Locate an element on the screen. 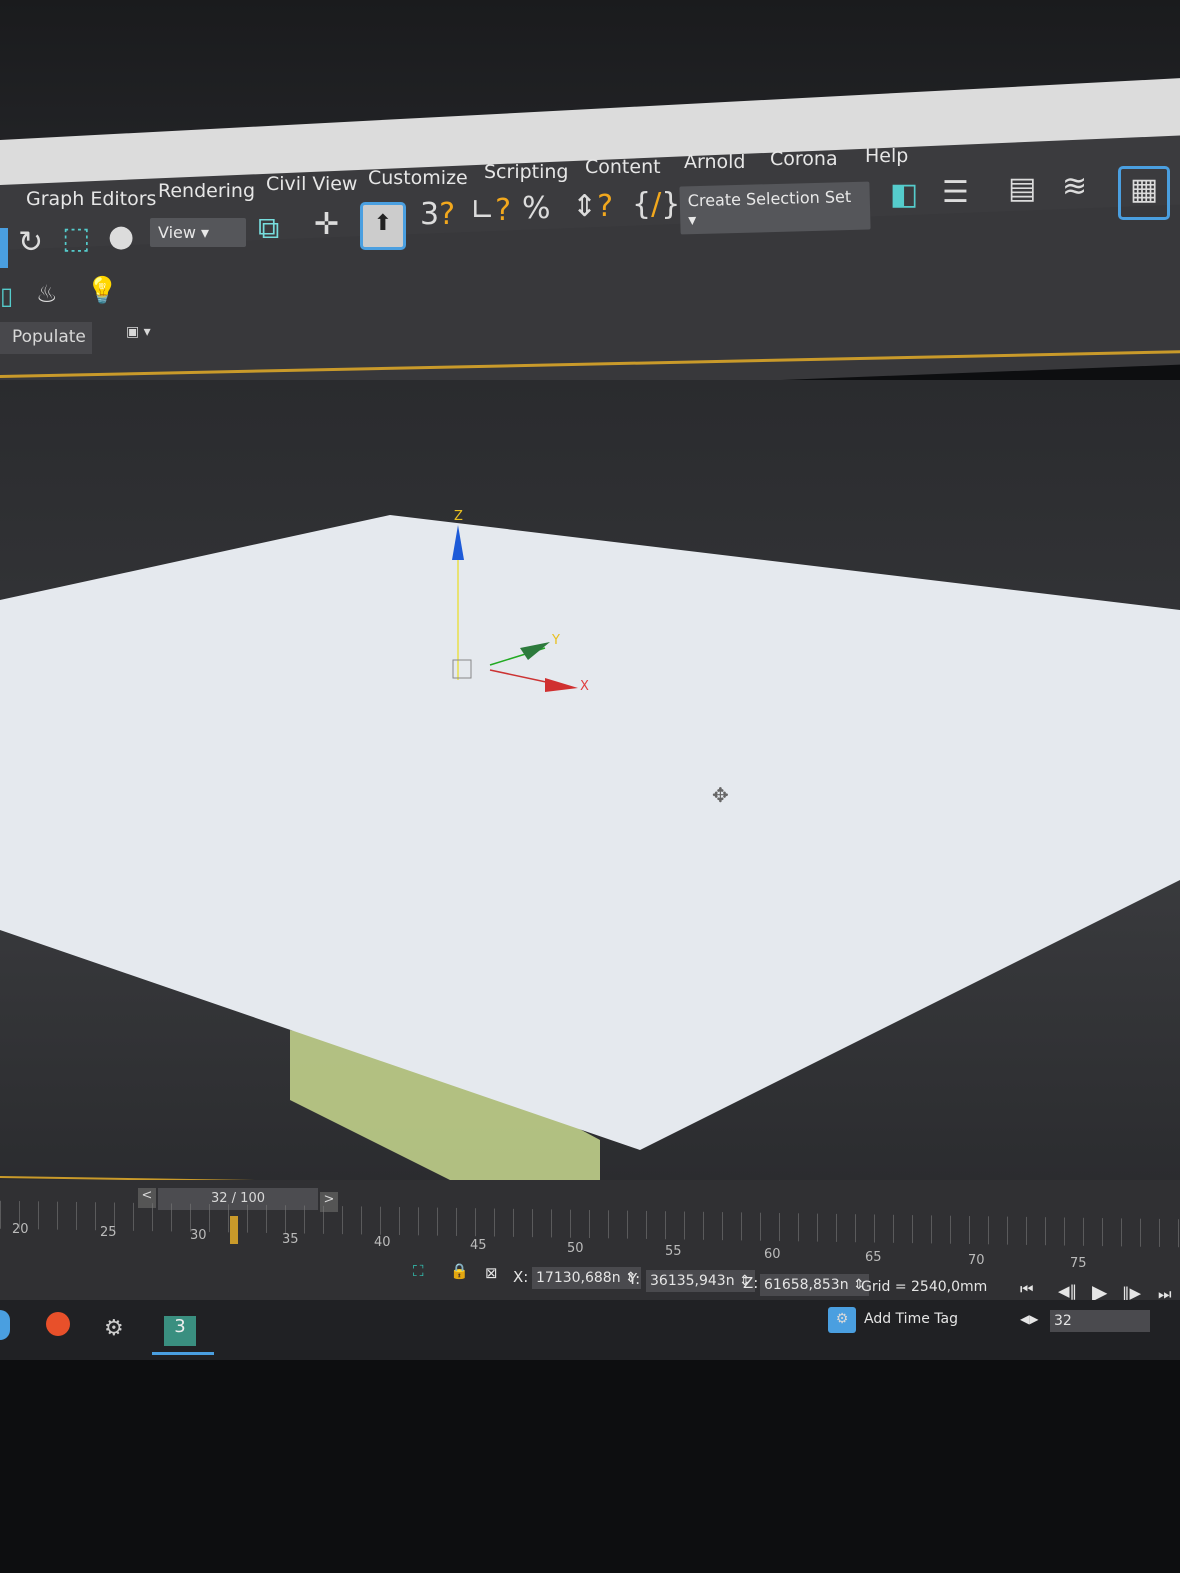  tick-label: 30 is located at coordinates (198, 1235).